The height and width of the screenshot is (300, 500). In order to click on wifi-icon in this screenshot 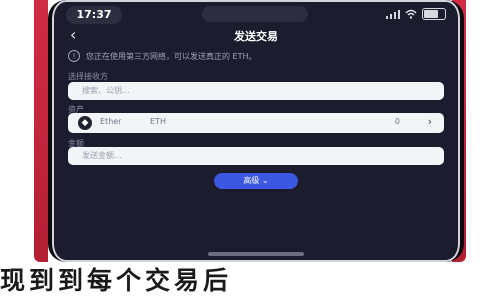, I will do `click(411, 14)`.